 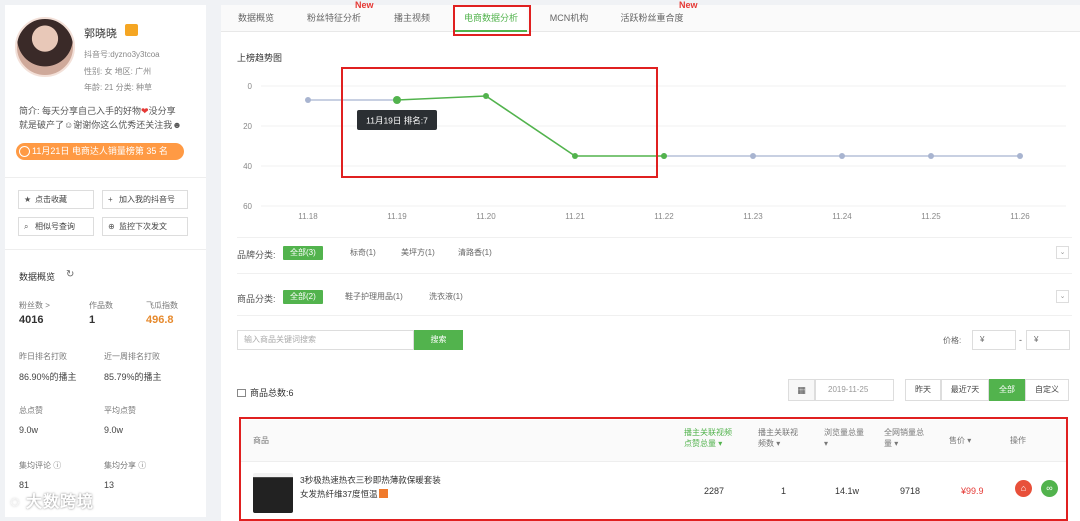 What do you see at coordinates (145, 111) in the screenshot?
I see `heart-icon: ❤` at bounding box center [145, 111].